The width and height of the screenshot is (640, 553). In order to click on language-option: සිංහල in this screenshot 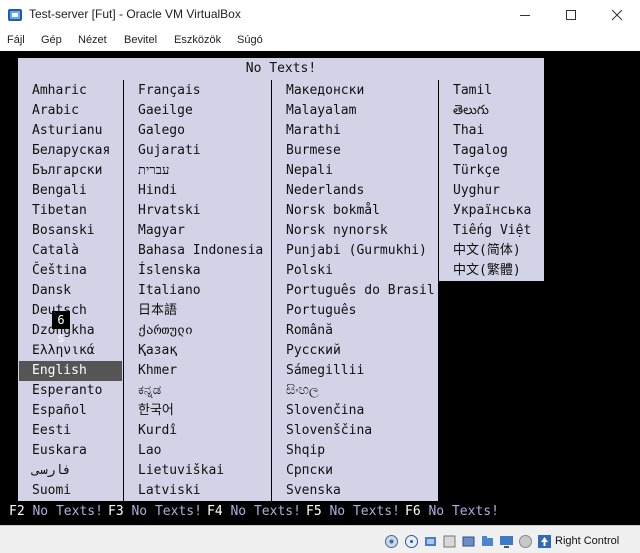, I will do `click(302, 391)`.